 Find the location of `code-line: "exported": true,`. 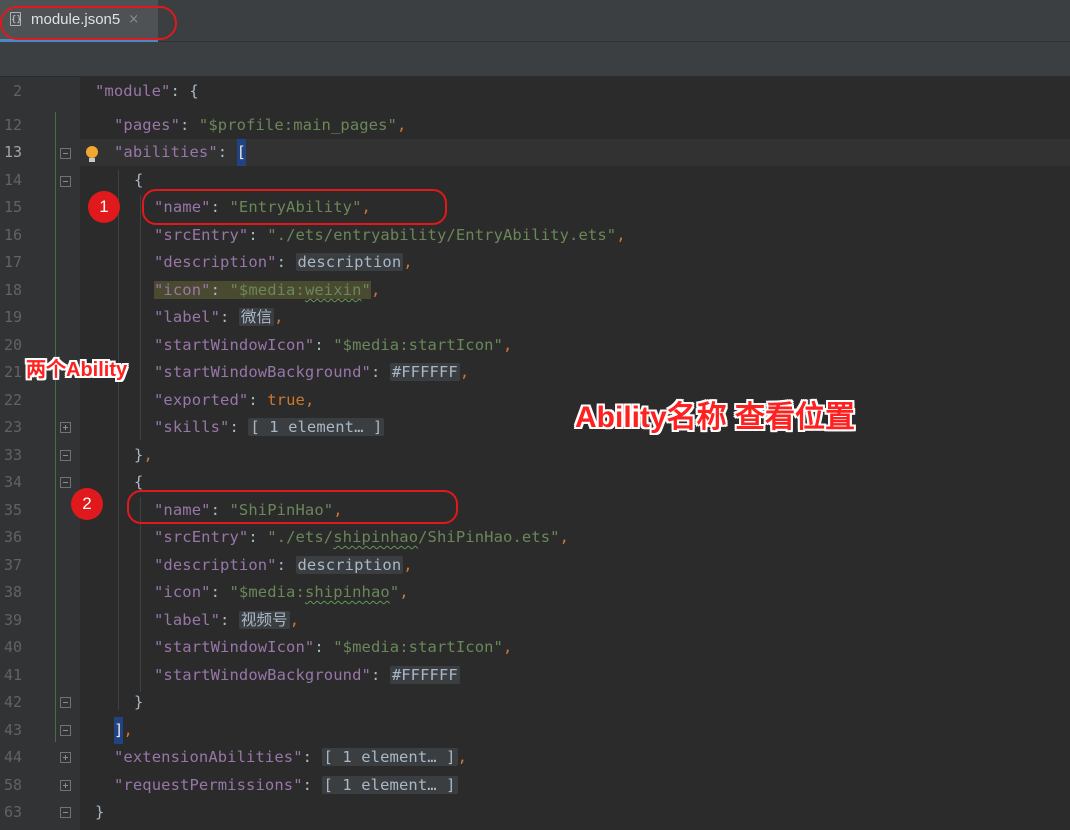

code-line: "exported": true, is located at coordinates (234, 400).